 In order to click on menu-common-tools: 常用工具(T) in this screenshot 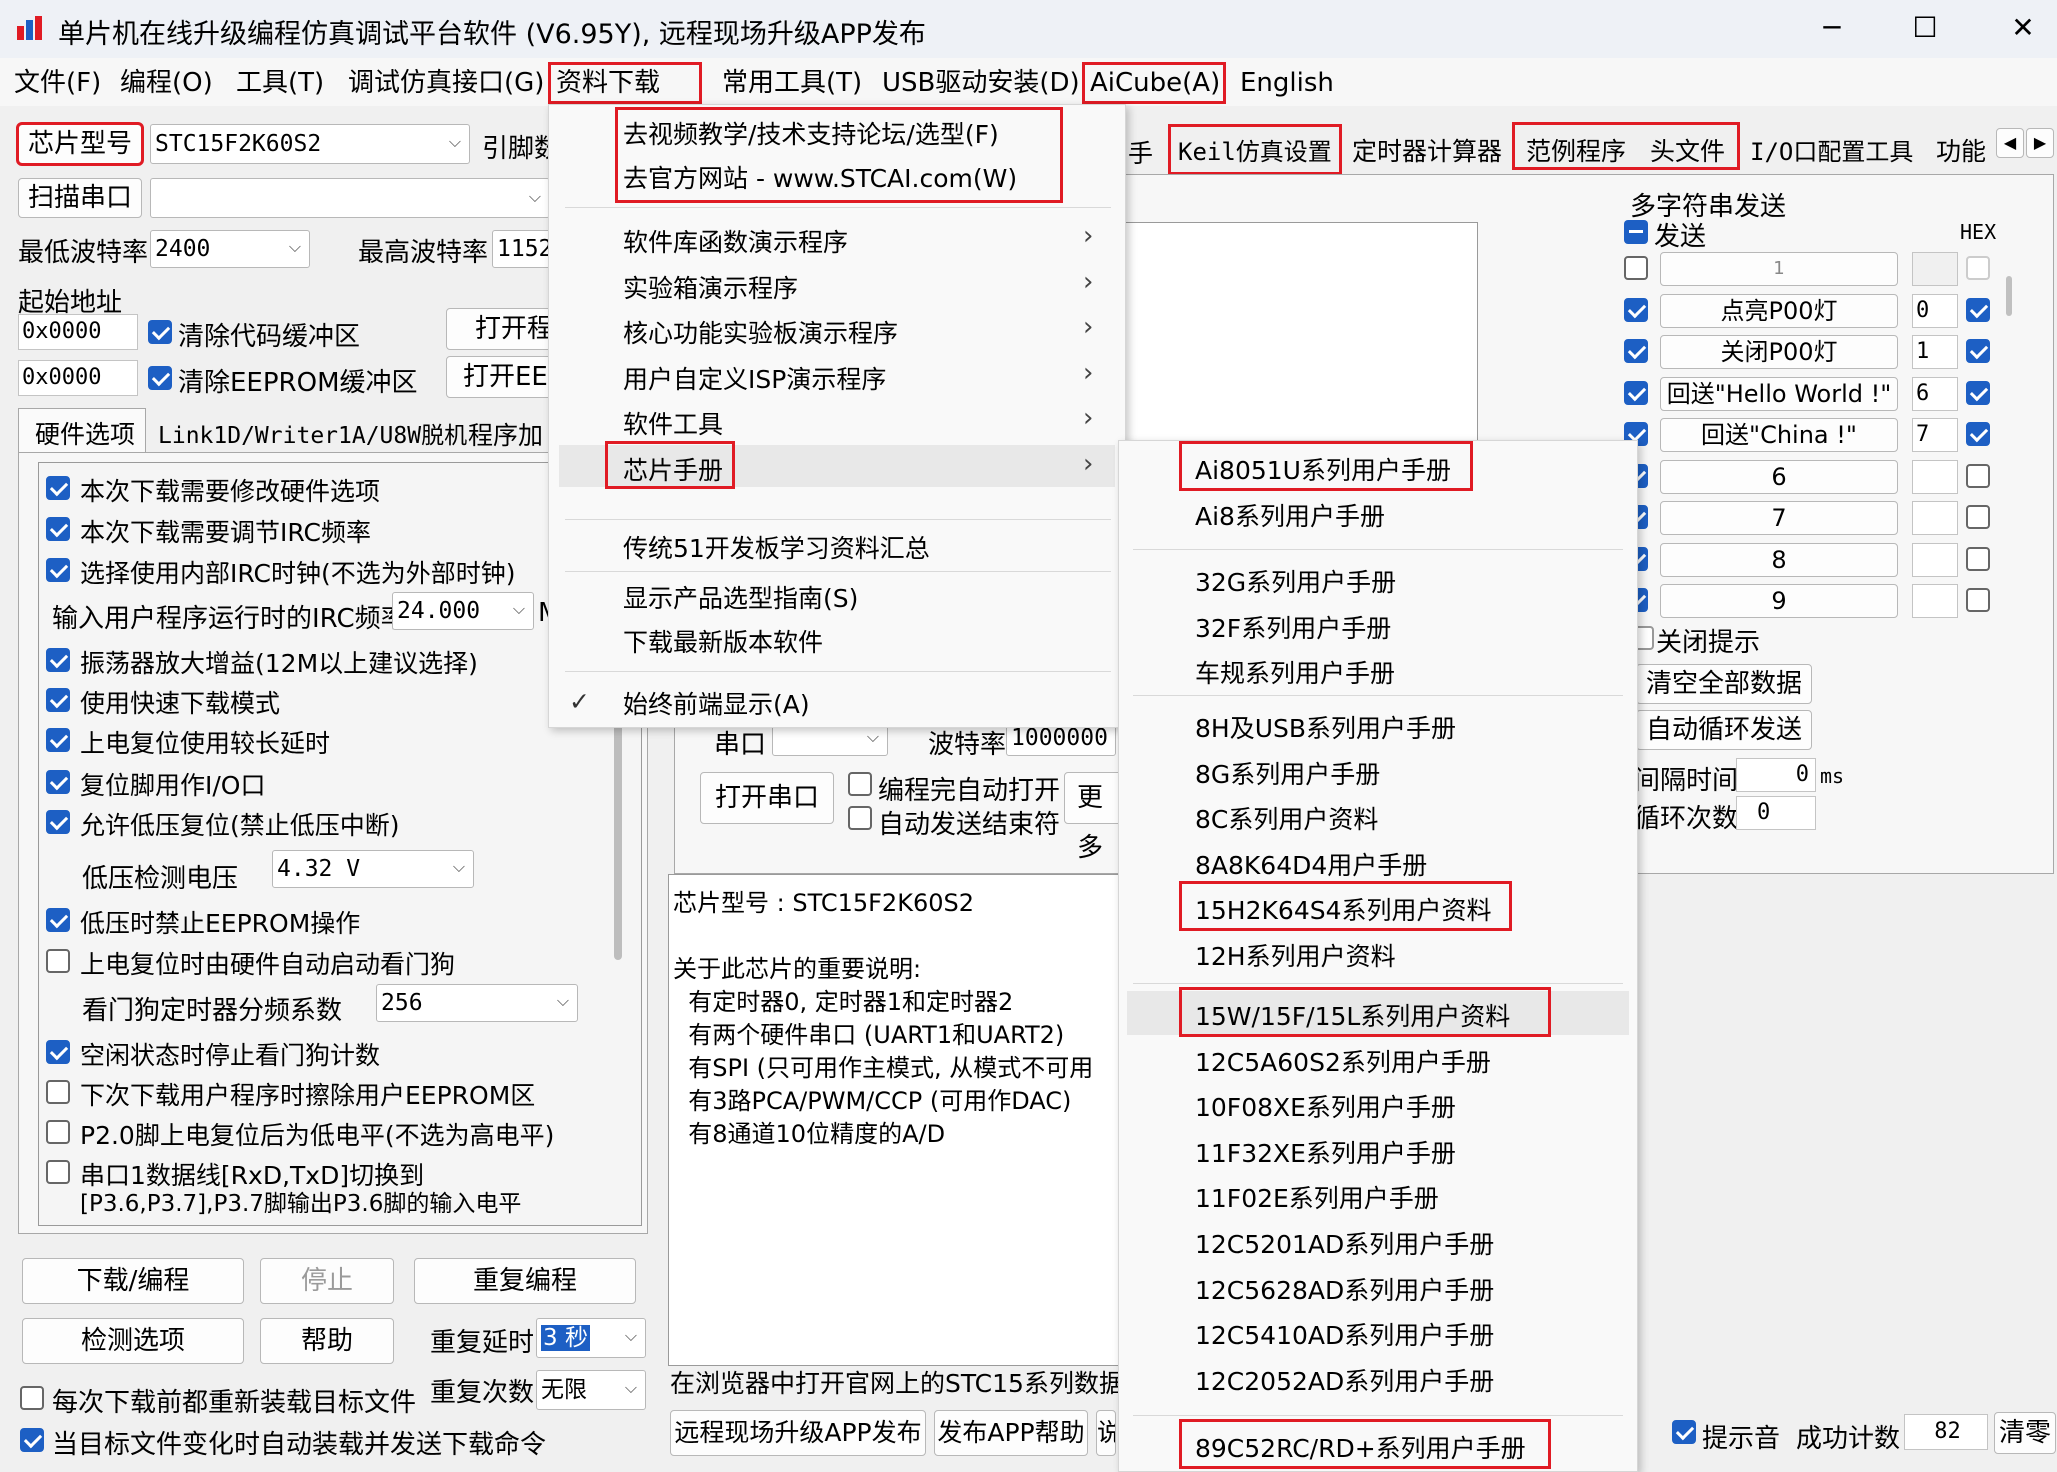, I will do `click(792, 83)`.